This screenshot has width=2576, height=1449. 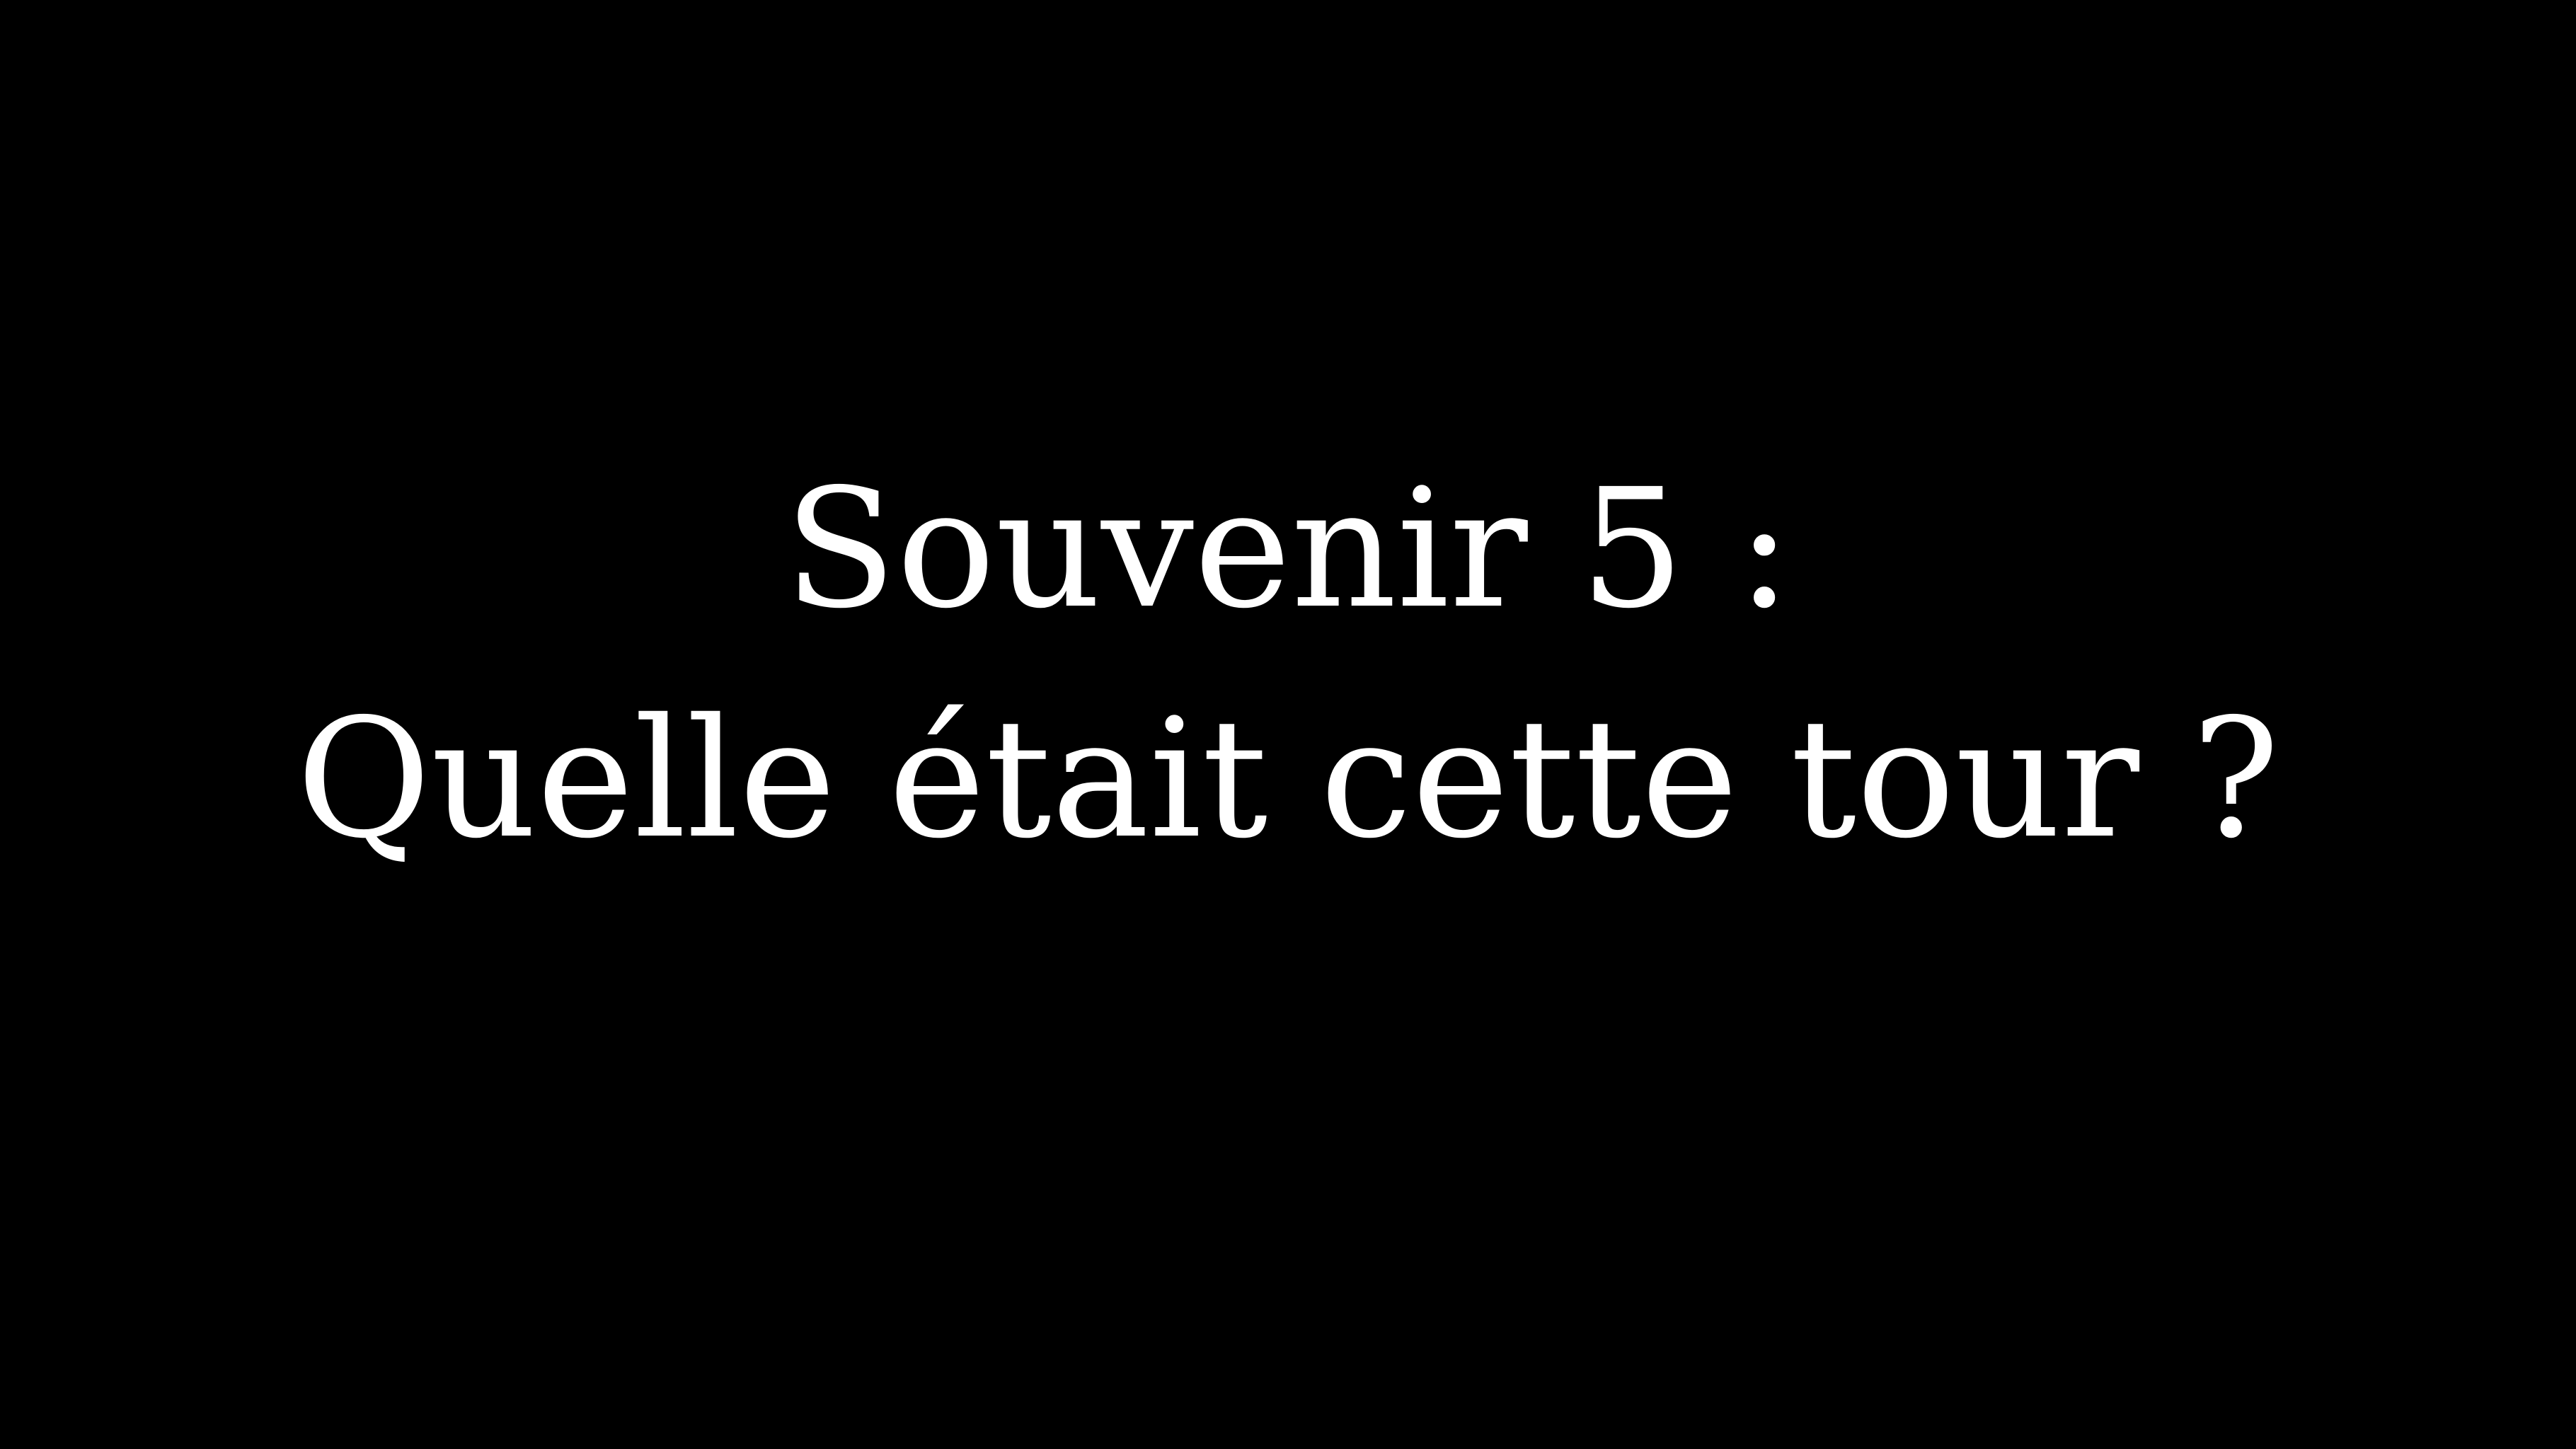 I want to click on slide-title-line-2: Quelle était cette tour ?, so click(x=1288, y=778).